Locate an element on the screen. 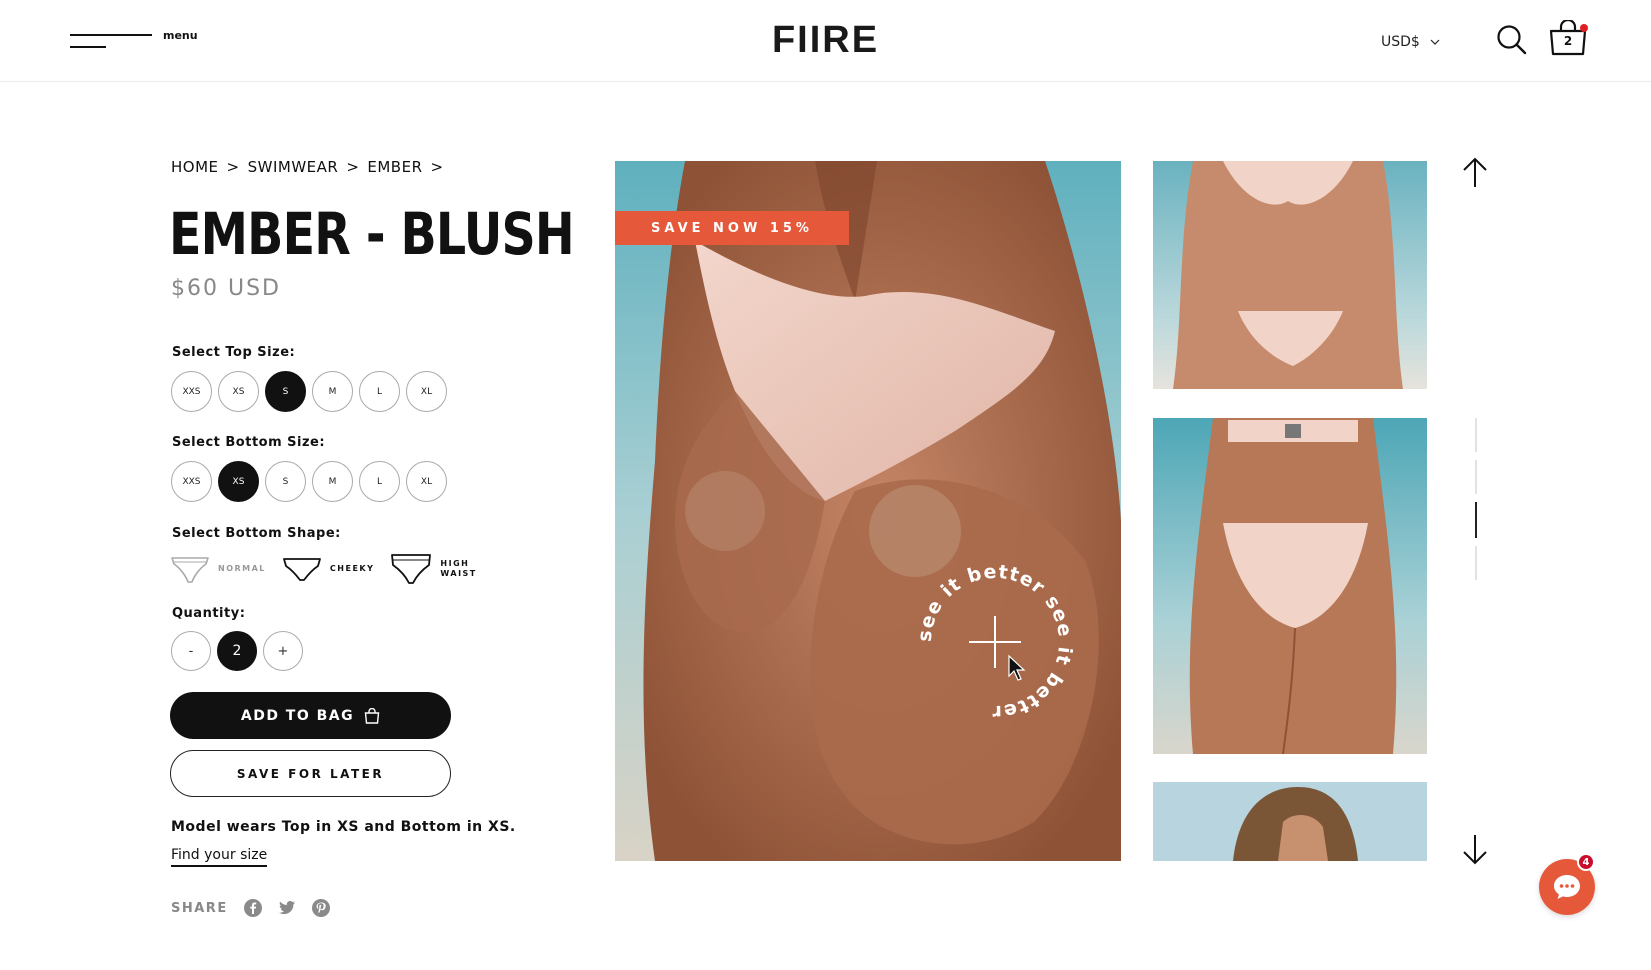  arrow-up-icon is located at coordinates (1475, 173).